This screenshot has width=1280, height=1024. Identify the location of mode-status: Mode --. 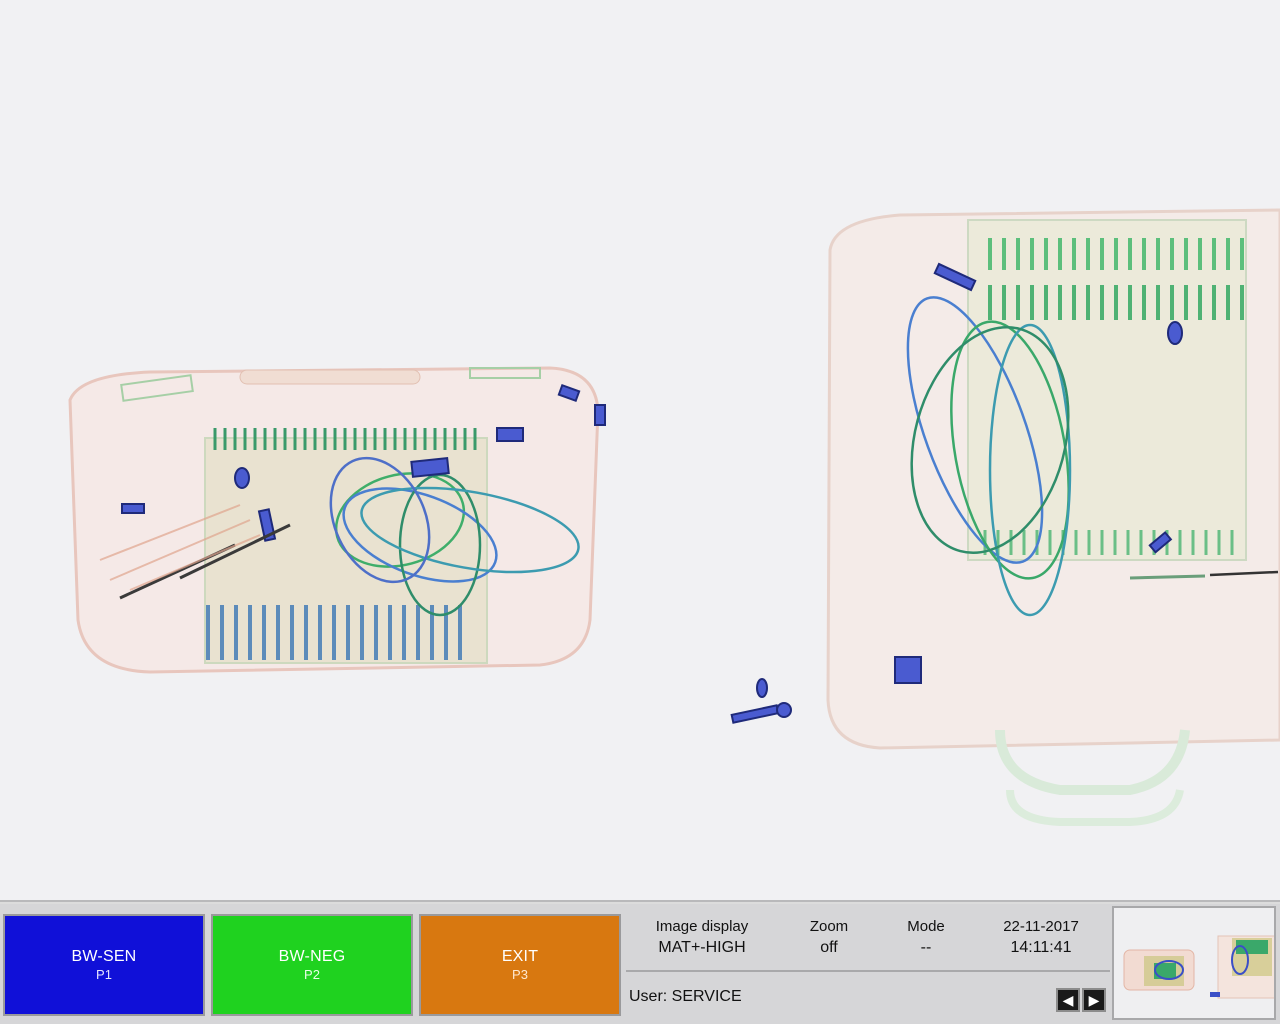
(926, 937).